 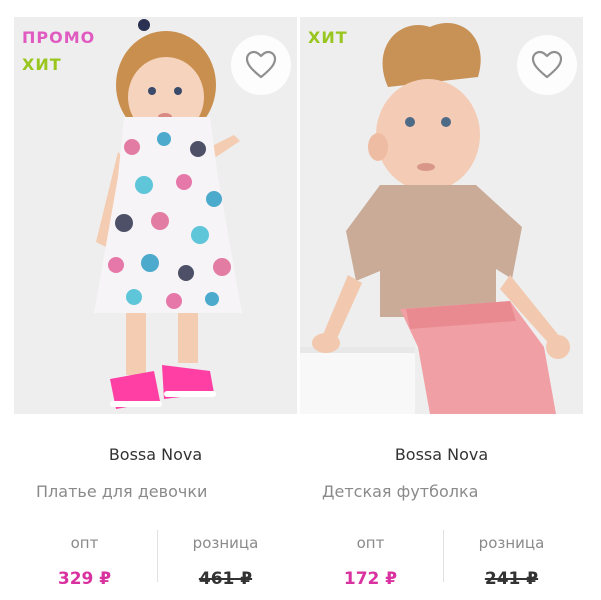 What do you see at coordinates (400, 491) in the screenshot?
I see `product-name: Детская футболка` at bounding box center [400, 491].